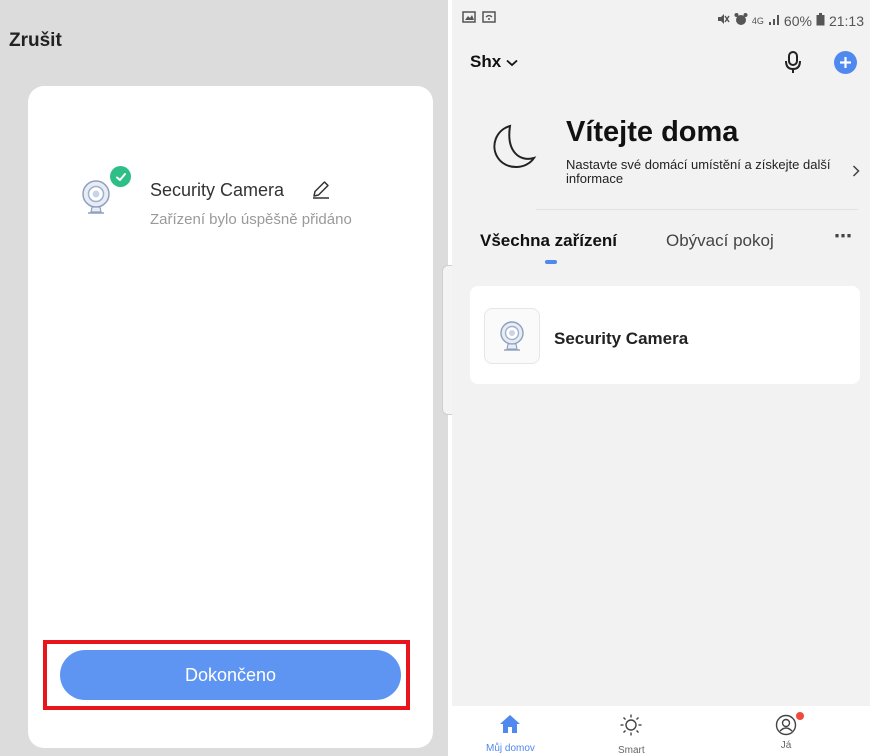 This screenshot has width=870, height=756. Describe the element at coordinates (486, 61) in the screenshot. I see `home-name: Shx` at that location.